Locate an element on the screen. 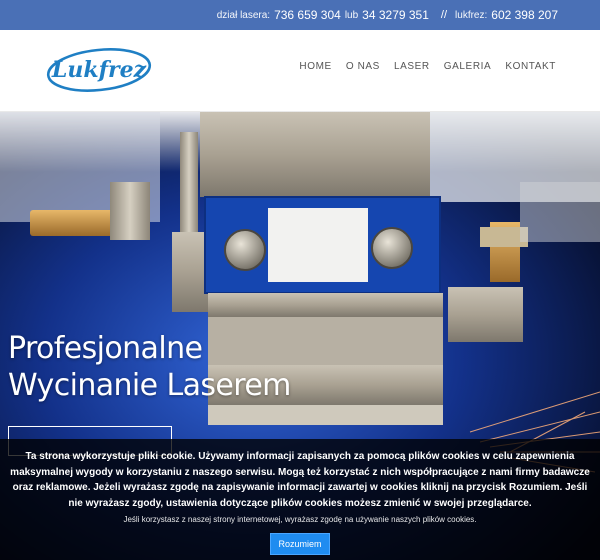  site-header: Lukfrez HOME O NAS LASER GALERIA KONTAKT is located at coordinates (300, 71).